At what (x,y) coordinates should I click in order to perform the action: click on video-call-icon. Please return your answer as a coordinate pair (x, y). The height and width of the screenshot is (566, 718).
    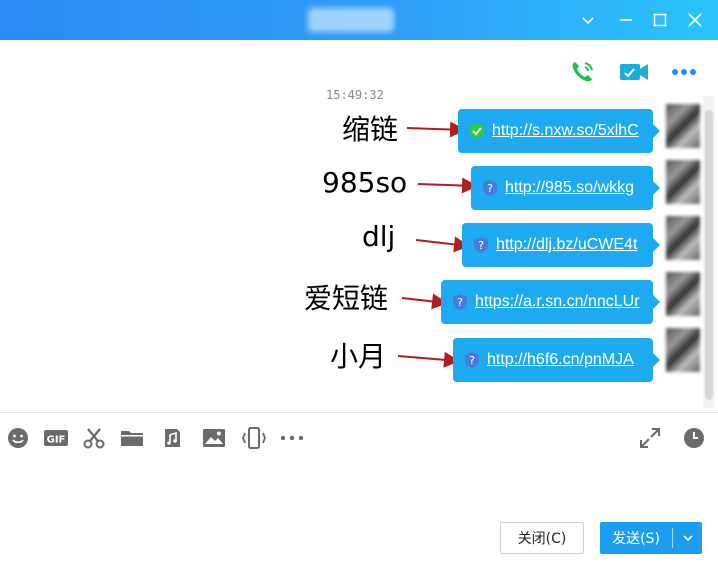
    Looking at the image, I should click on (634, 72).